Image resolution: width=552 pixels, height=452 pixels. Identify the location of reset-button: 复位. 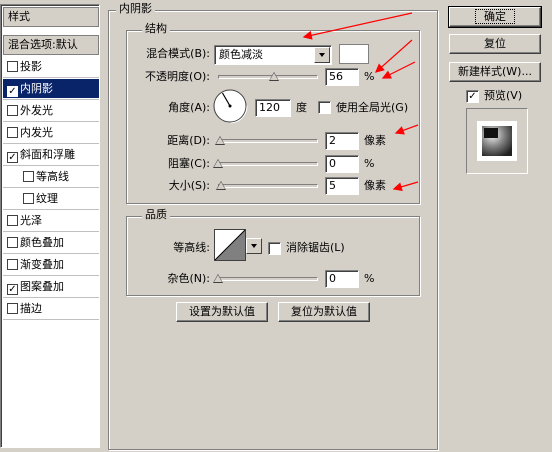
(495, 44).